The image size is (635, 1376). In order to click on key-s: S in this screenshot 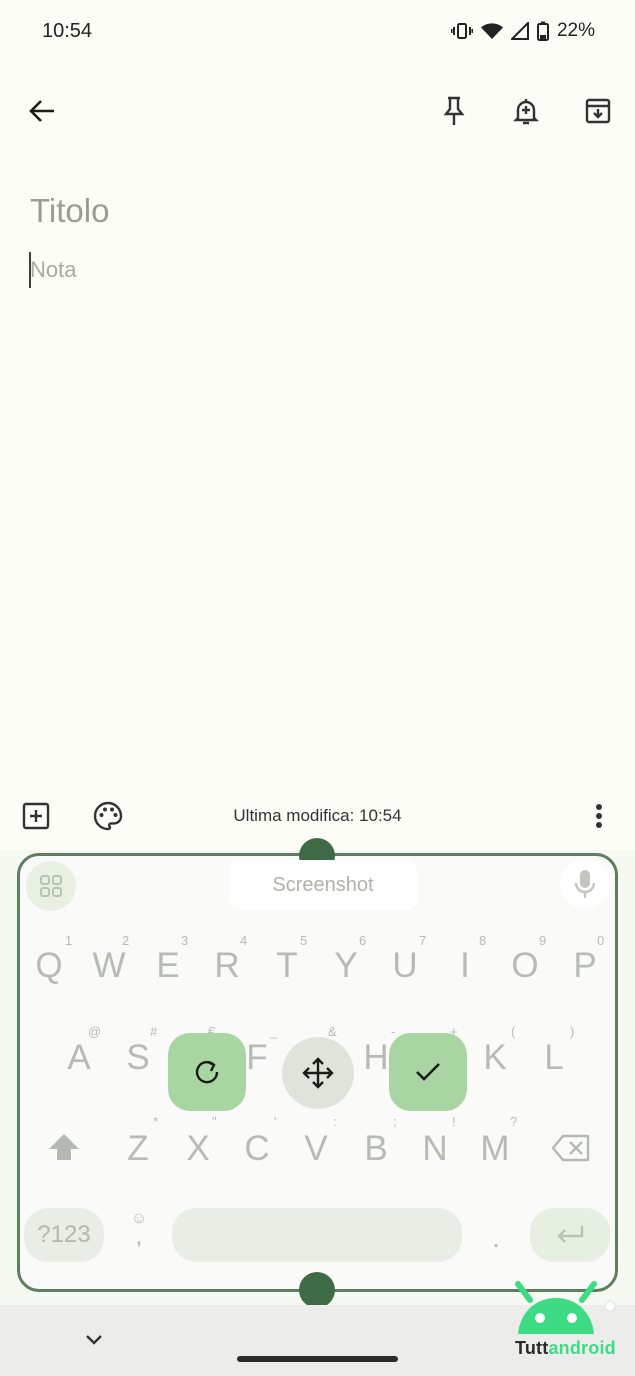, I will do `click(138, 1058)`.